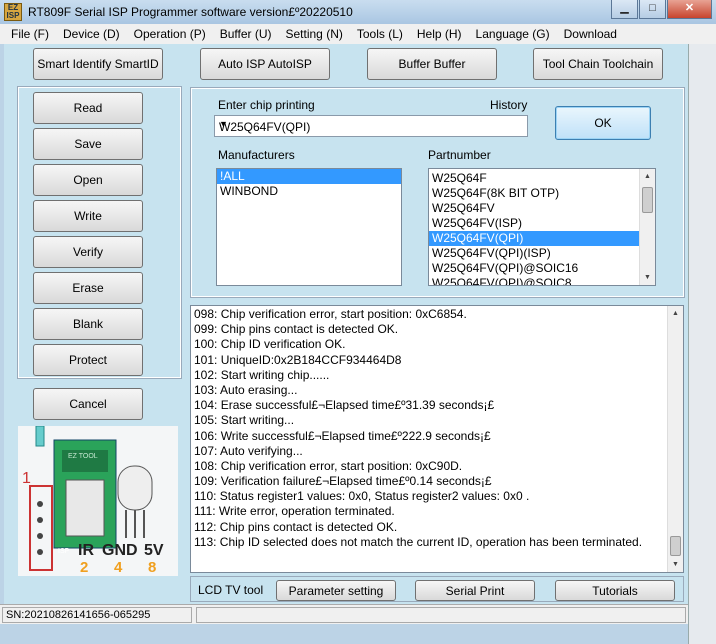 This screenshot has width=716, height=644. What do you see at coordinates (30, 34) in the screenshot?
I see `menu-file: File (F)` at bounding box center [30, 34].